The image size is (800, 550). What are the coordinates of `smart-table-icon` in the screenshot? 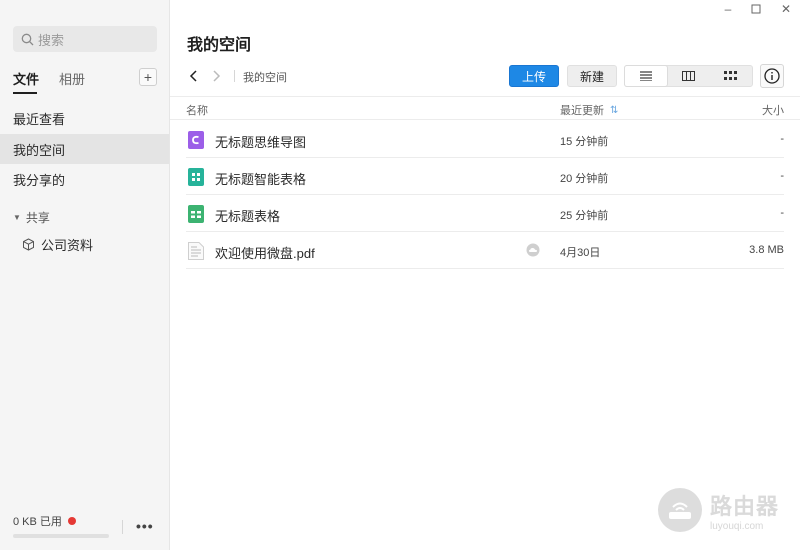 It's located at (196, 177).